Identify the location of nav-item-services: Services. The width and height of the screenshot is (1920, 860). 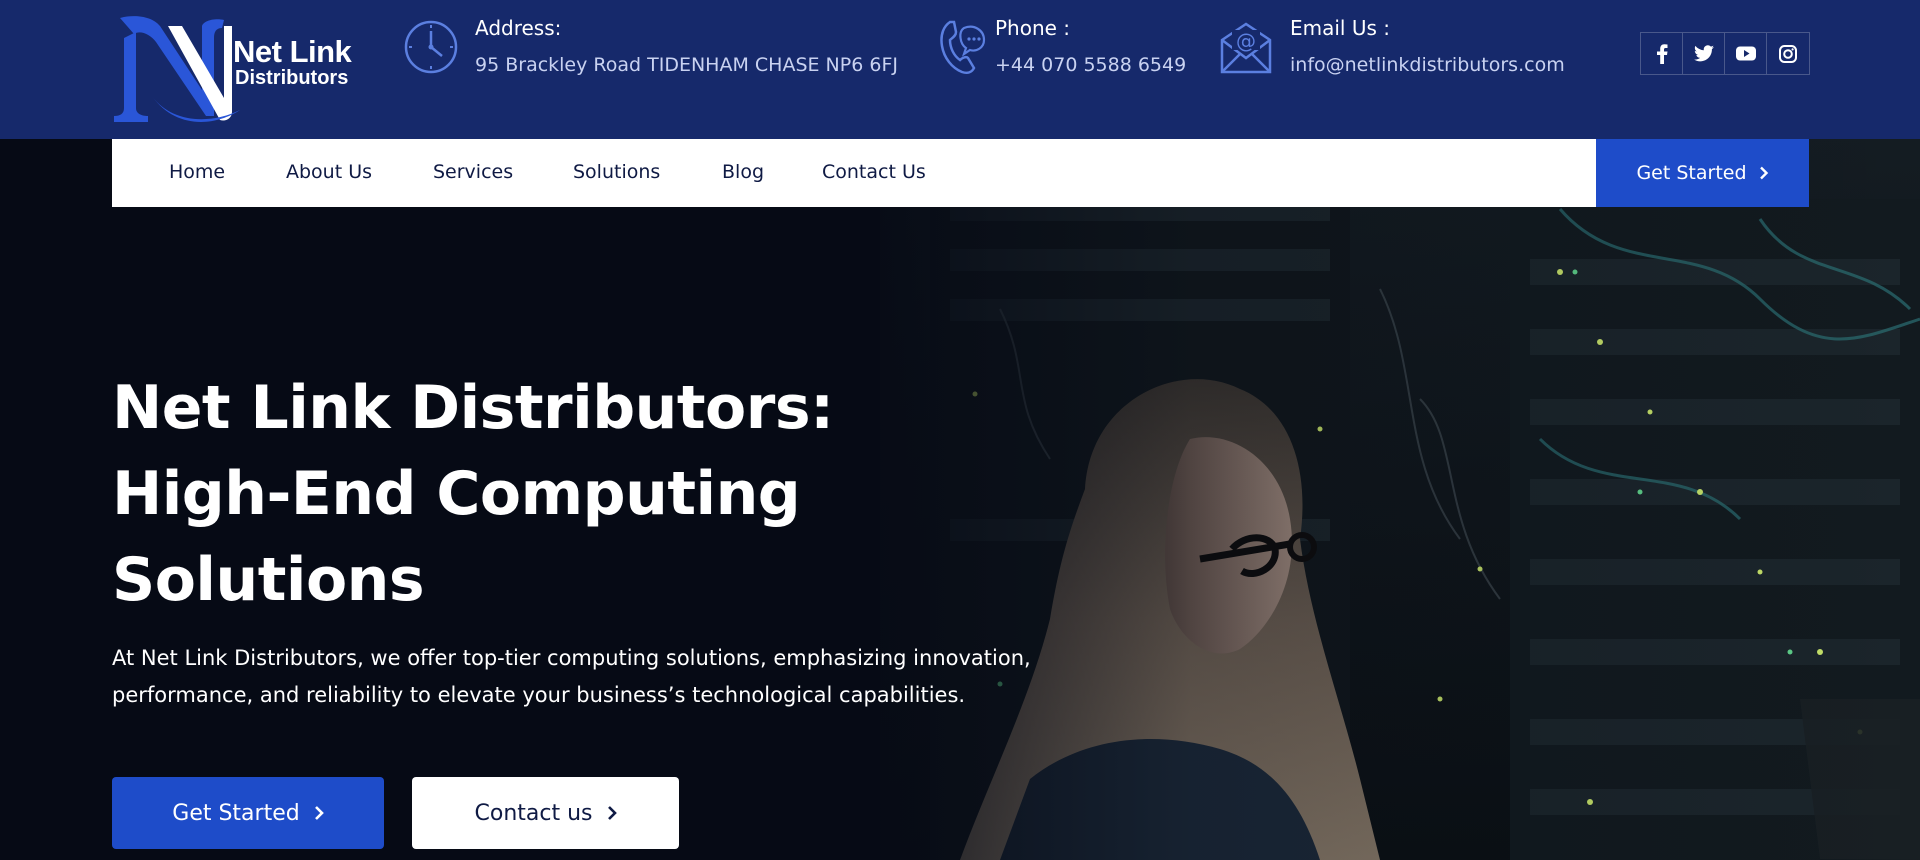
(473, 172).